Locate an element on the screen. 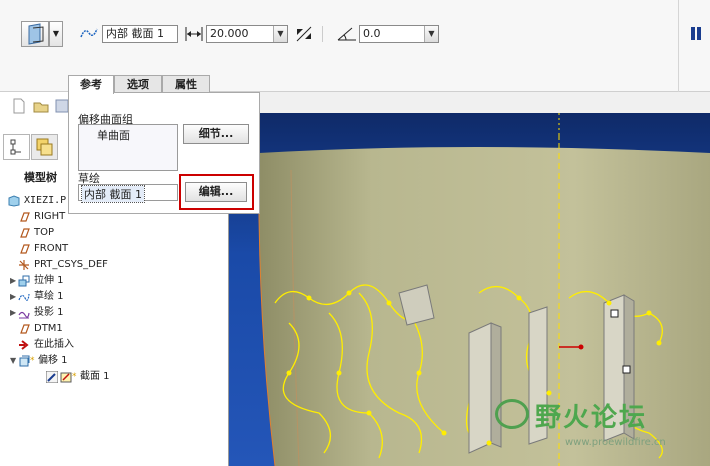  tab-properties: 属性 is located at coordinates (186, 84).